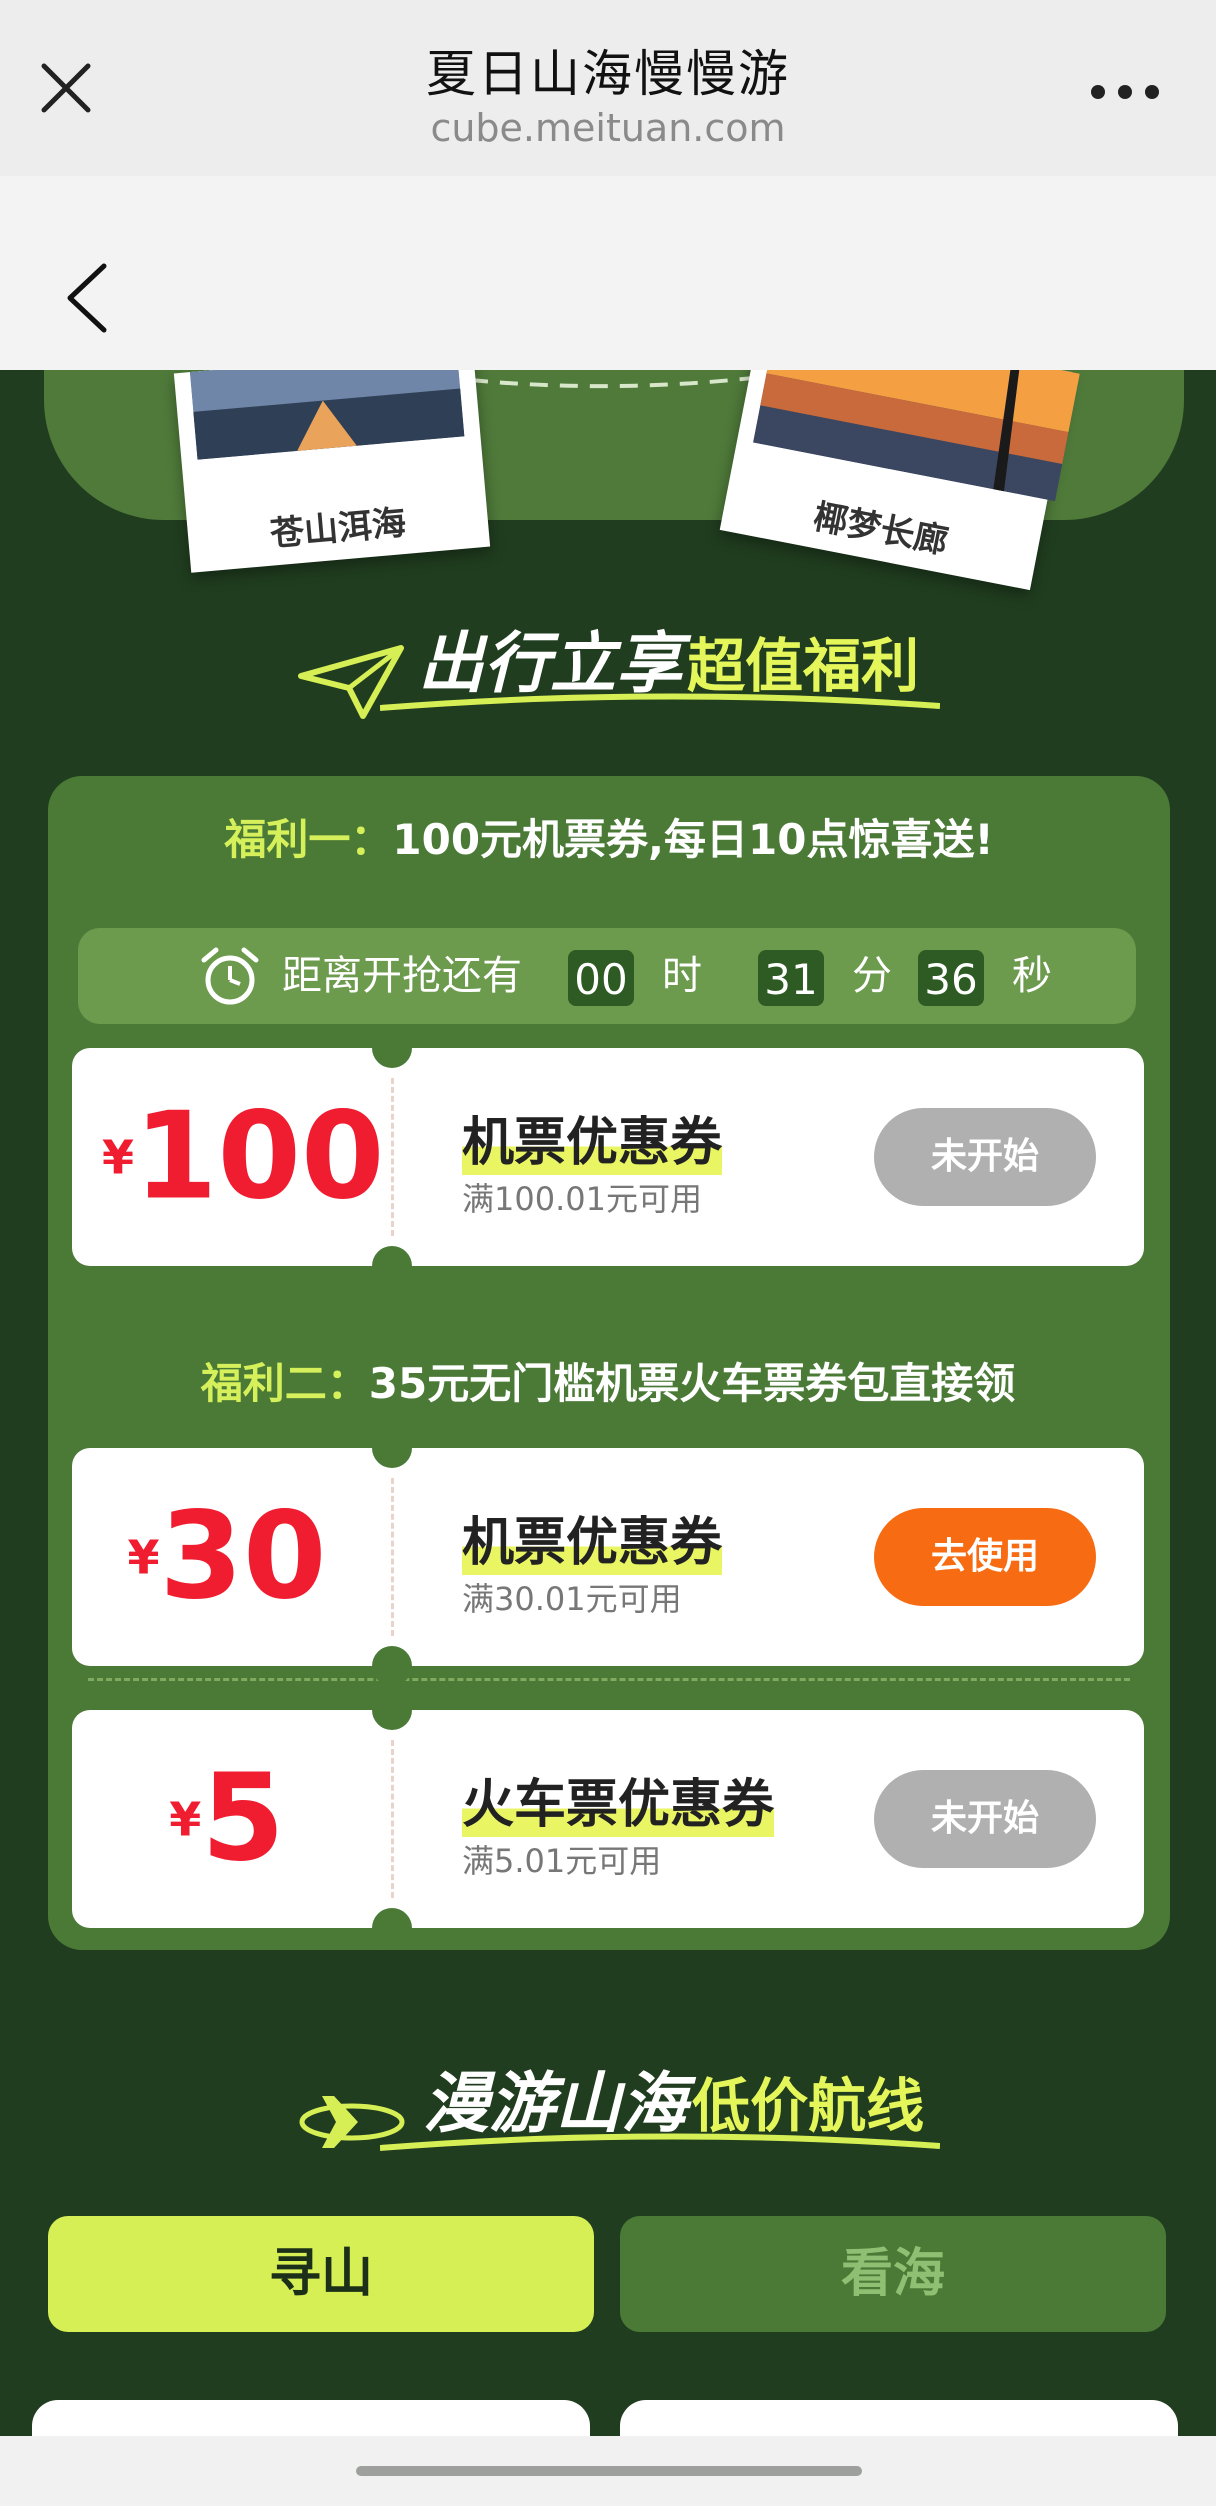 The height and width of the screenshot is (2506, 1216). What do you see at coordinates (682, 976) in the screenshot?
I see `countdown-hours-unit: 时` at bounding box center [682, 976].